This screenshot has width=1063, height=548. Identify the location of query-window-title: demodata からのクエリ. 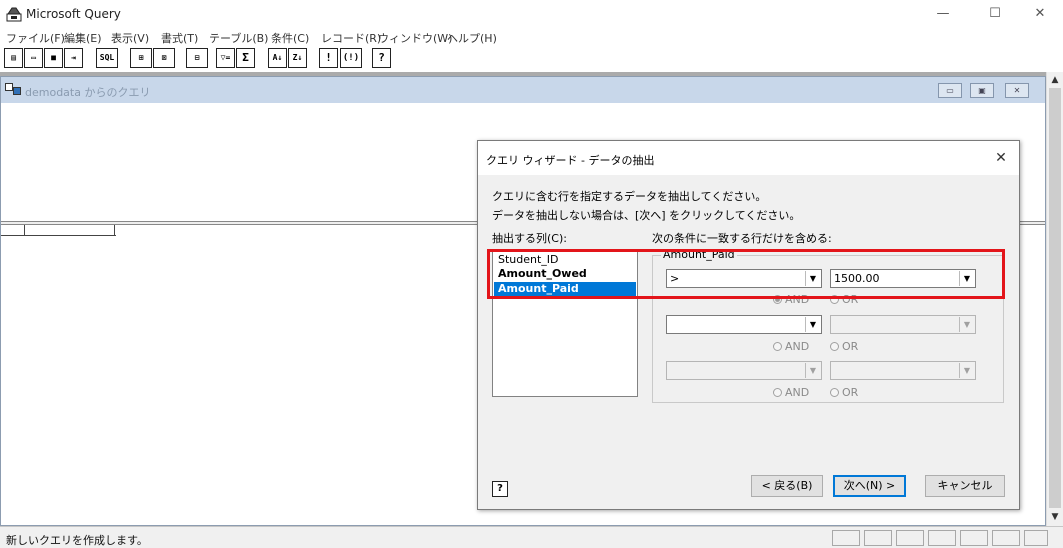
(88, 92).